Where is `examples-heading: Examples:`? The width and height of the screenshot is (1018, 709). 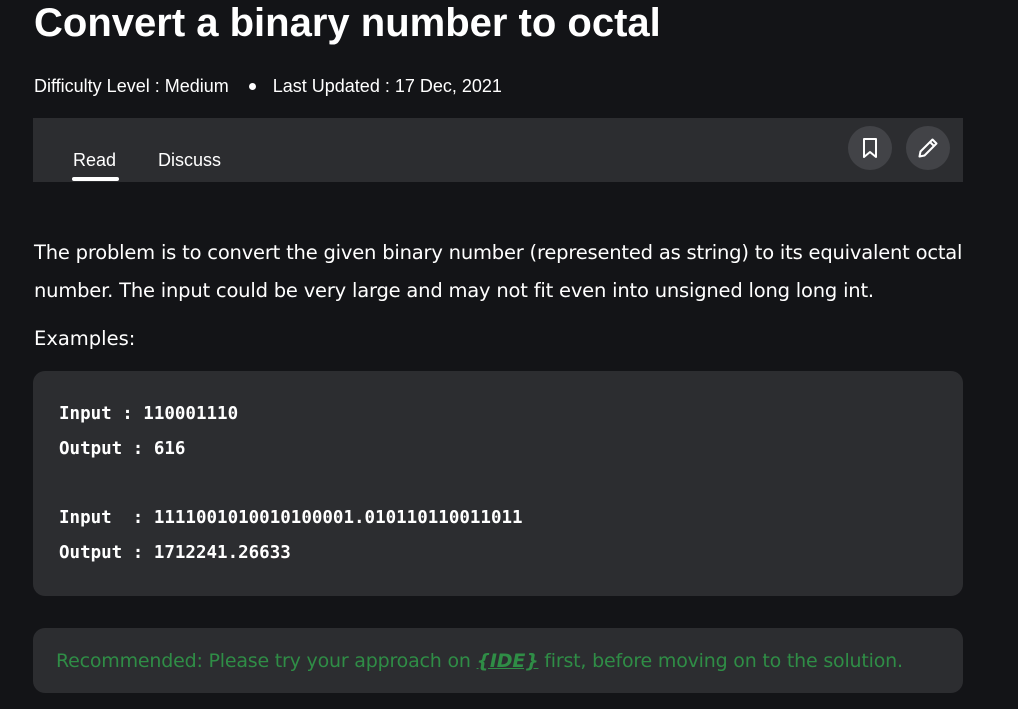
examples-heading: Examples: is located at coordinates (85, 338).